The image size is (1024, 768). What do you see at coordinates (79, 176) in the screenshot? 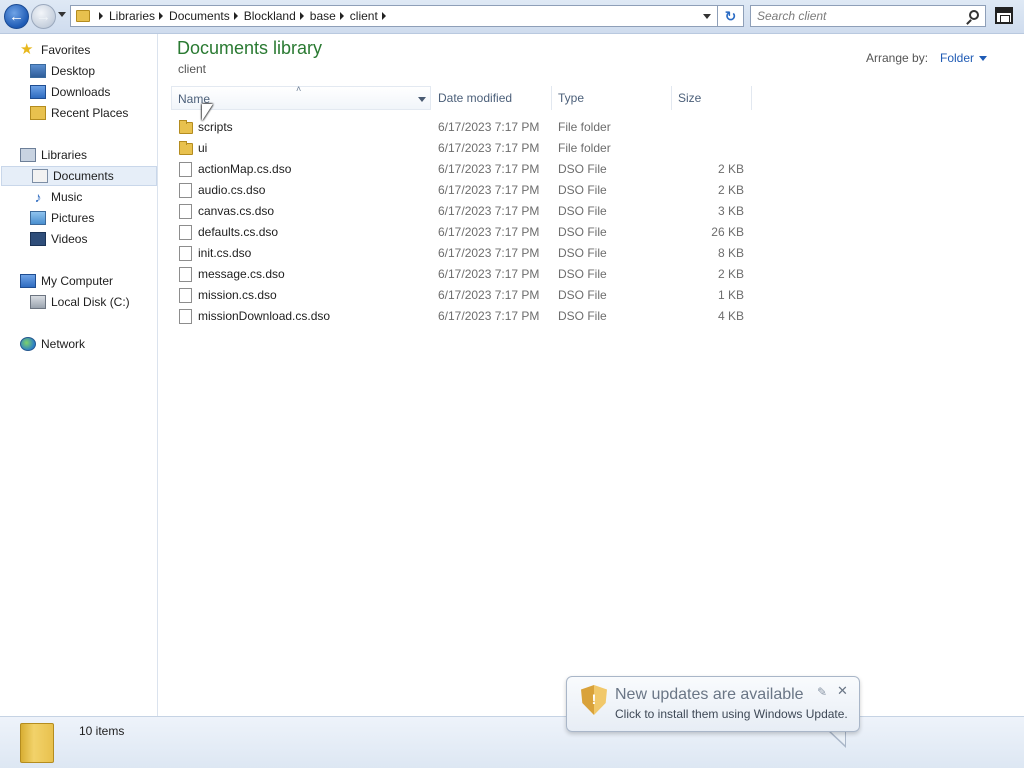
I see `sidebar-item-documents: Documents` at bounding box center [79, 176].